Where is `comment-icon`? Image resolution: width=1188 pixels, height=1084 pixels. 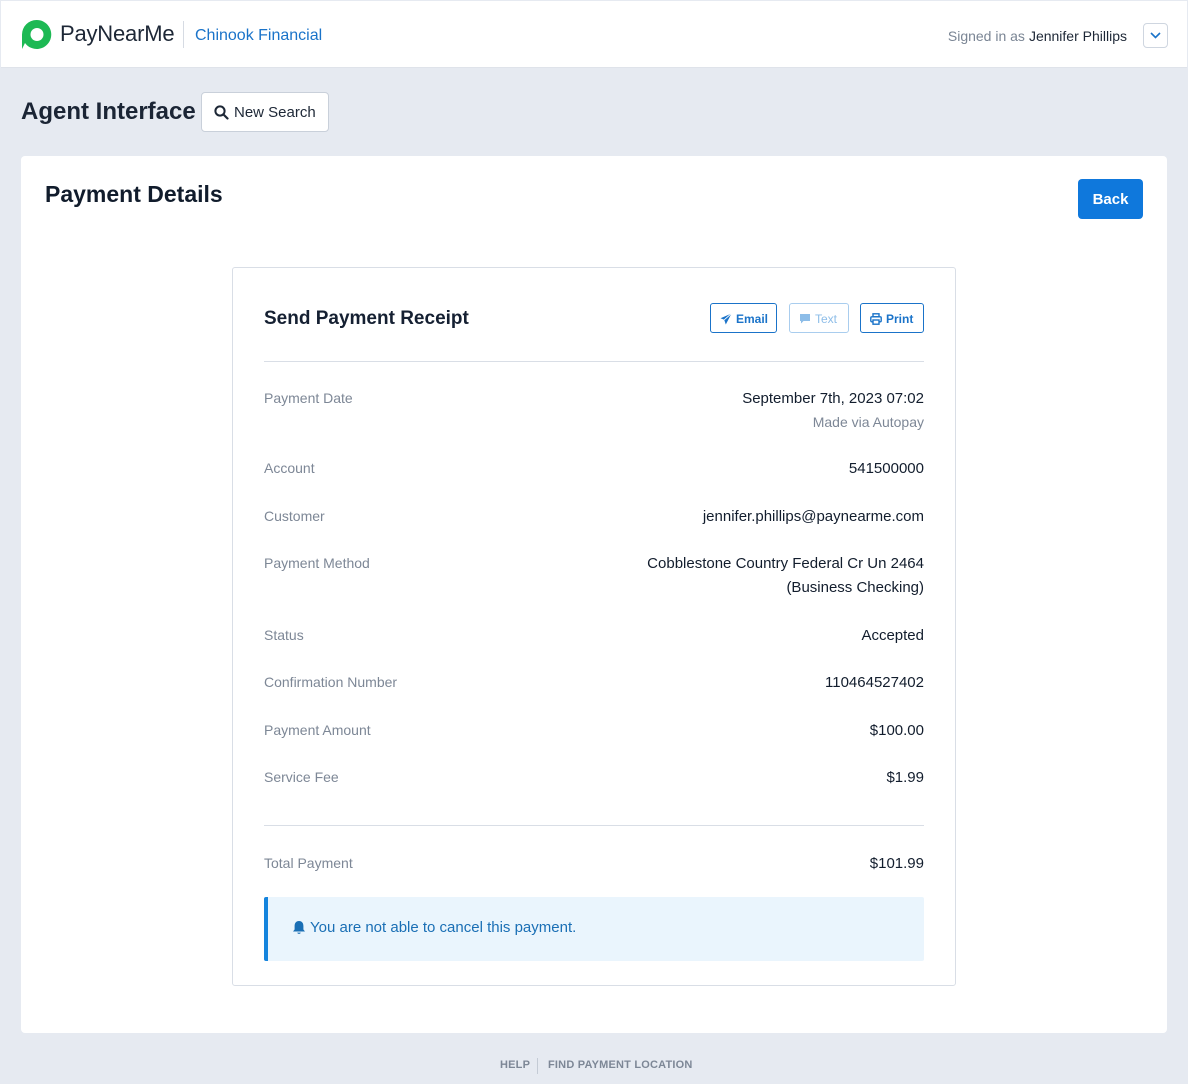
comment-icon is located at coordinates (805, 319).